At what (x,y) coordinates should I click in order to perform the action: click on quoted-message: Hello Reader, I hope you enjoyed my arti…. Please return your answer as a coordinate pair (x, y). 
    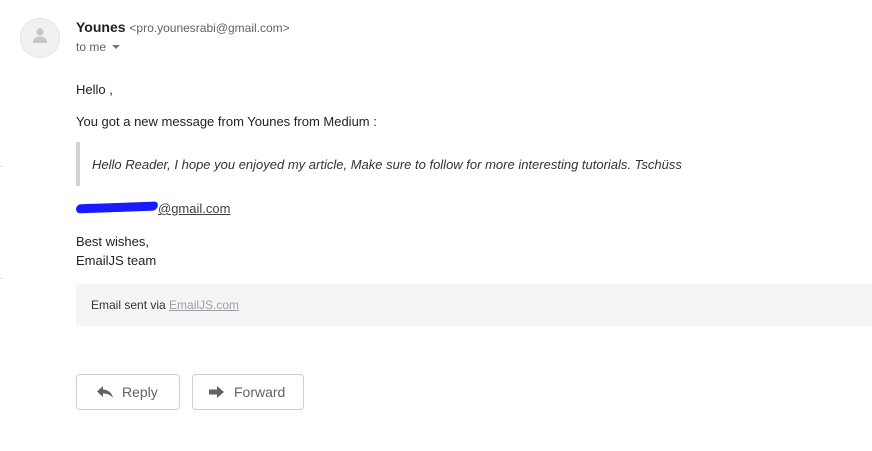
    Looking at the image, I should click on (379, 164).